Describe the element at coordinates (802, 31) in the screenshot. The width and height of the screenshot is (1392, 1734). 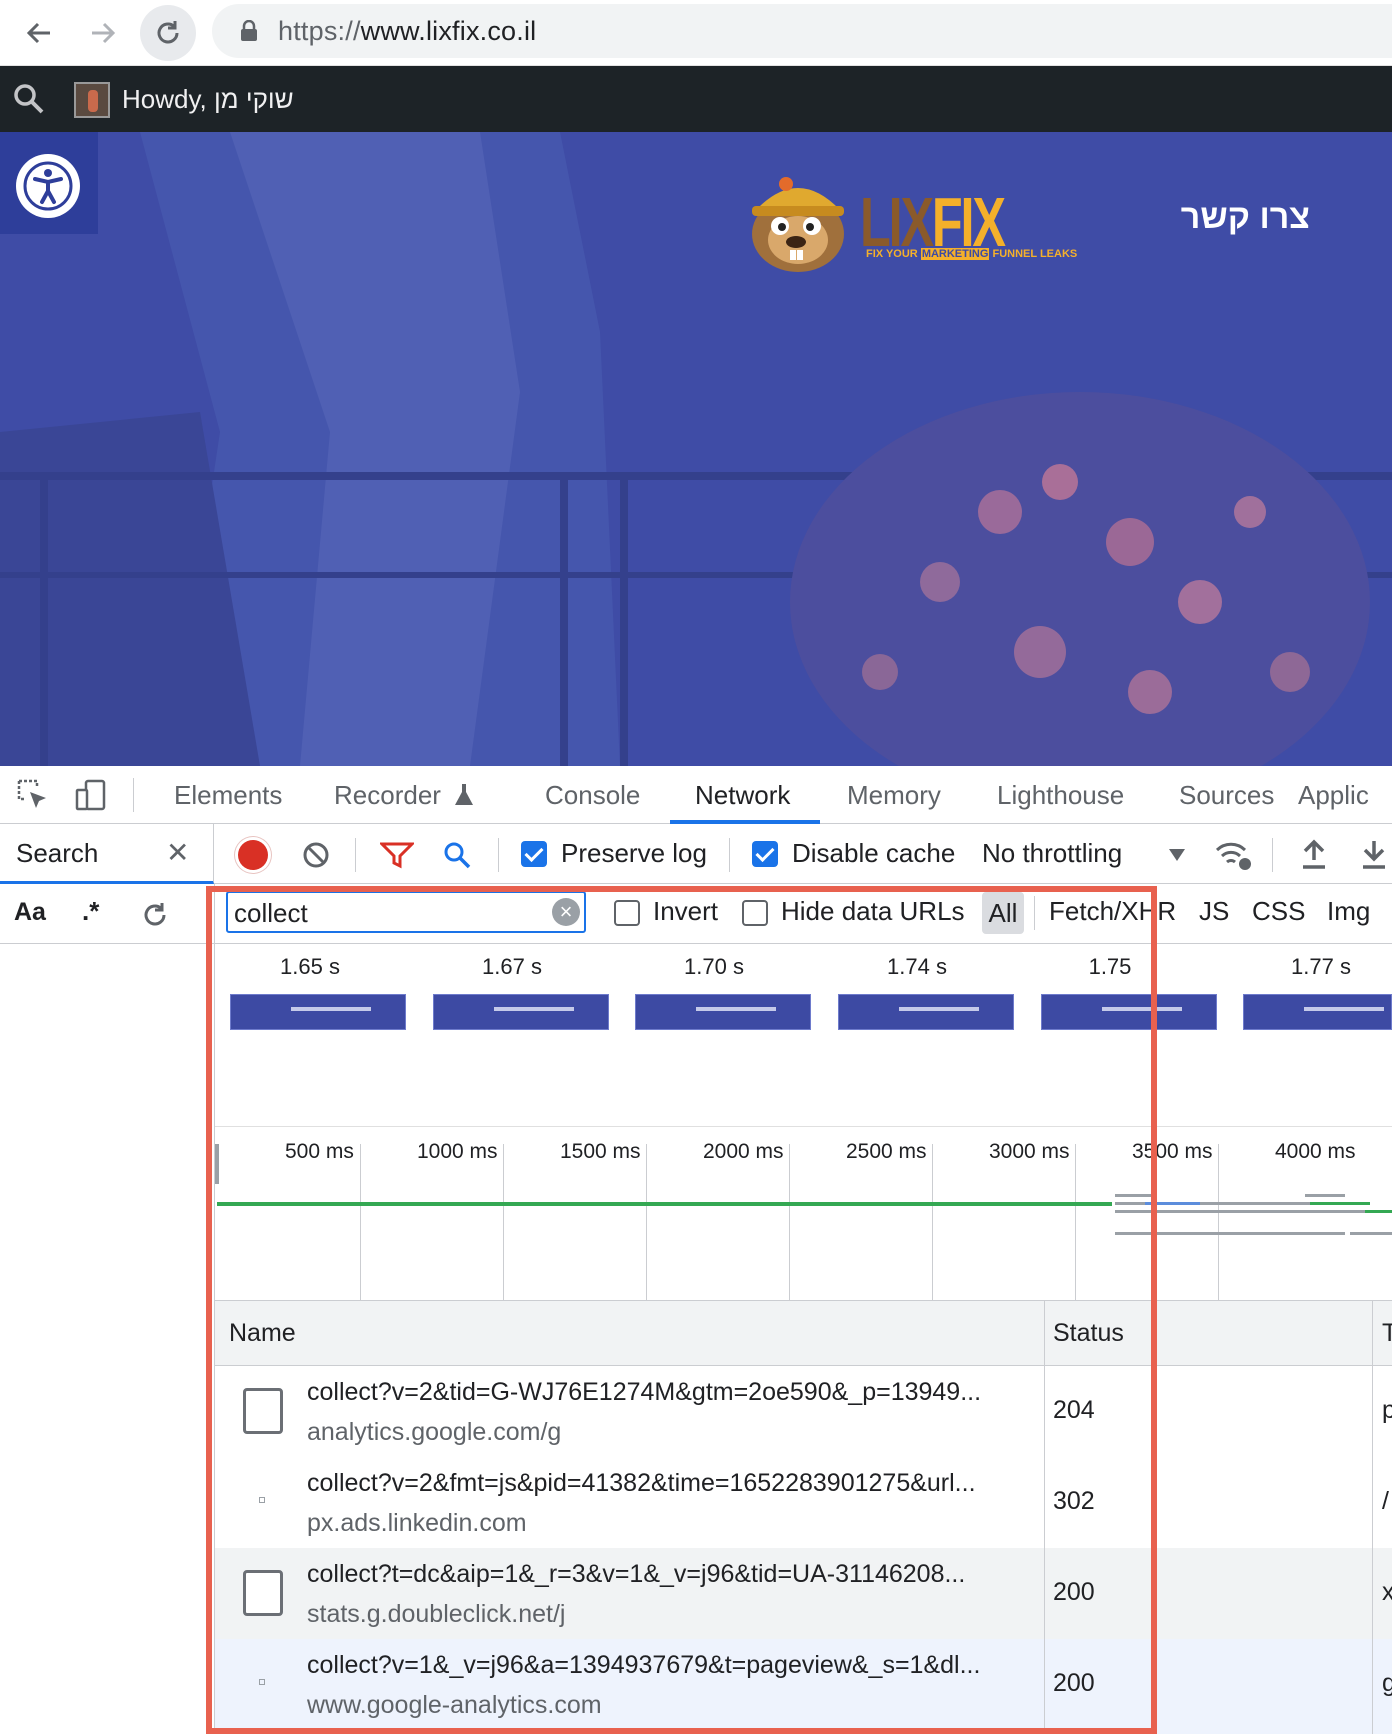
I see `address-bar: https://www.lixfix.co.il` at that location.